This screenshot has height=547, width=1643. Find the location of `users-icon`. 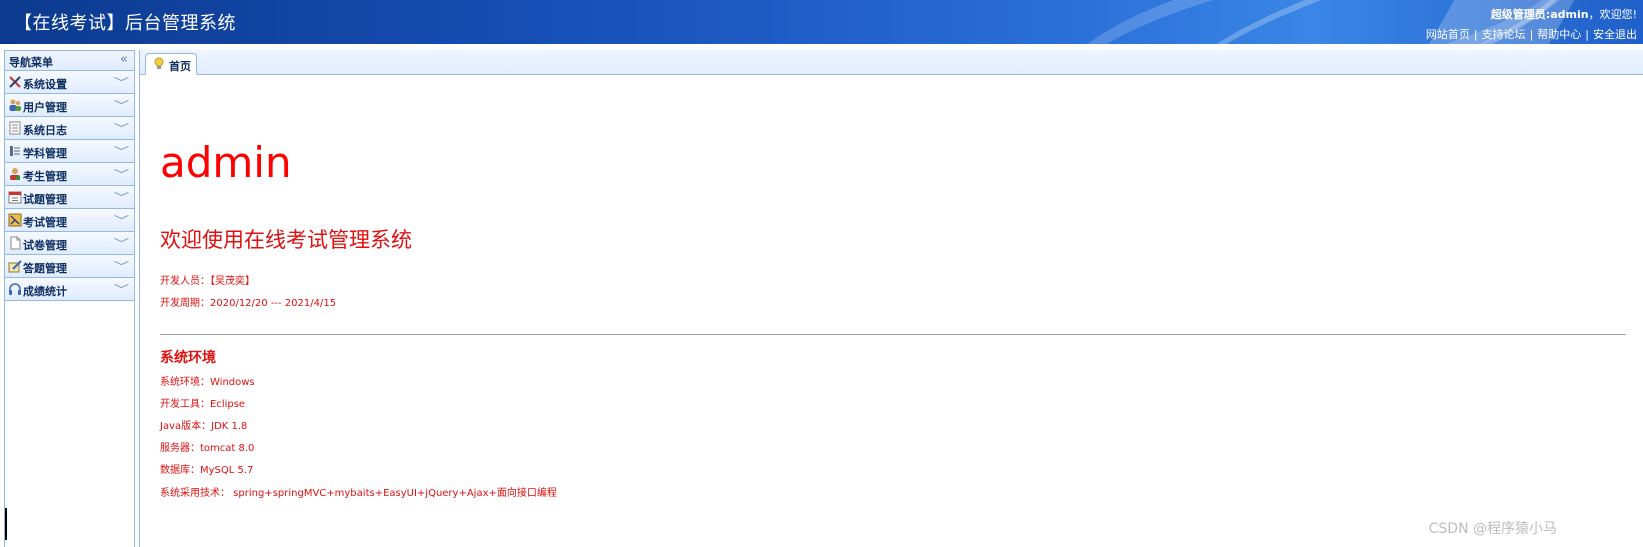

users-icon is located at coordinates (15, 105).